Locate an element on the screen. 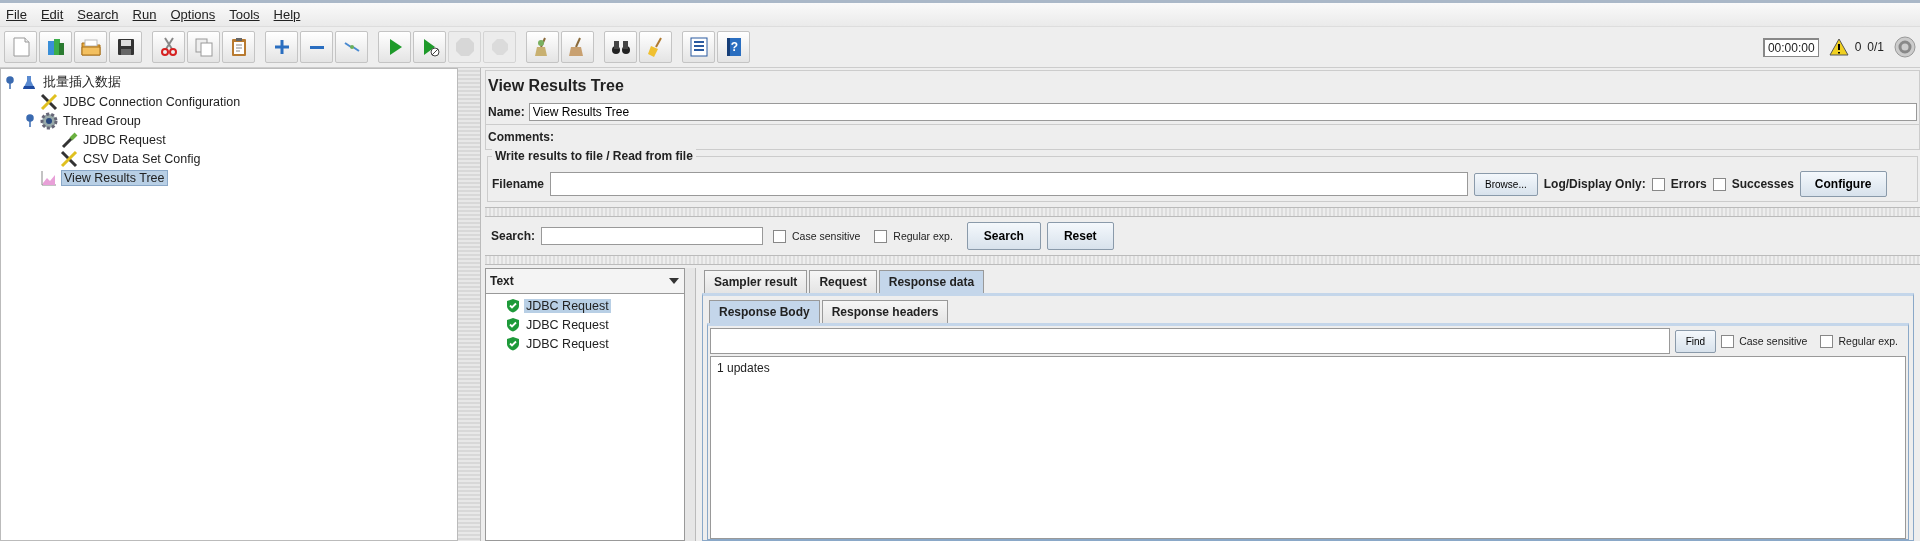 Image resolution: width=1920 pixels, height=541 pixels. remove-button is located at coordinates (316, 47).